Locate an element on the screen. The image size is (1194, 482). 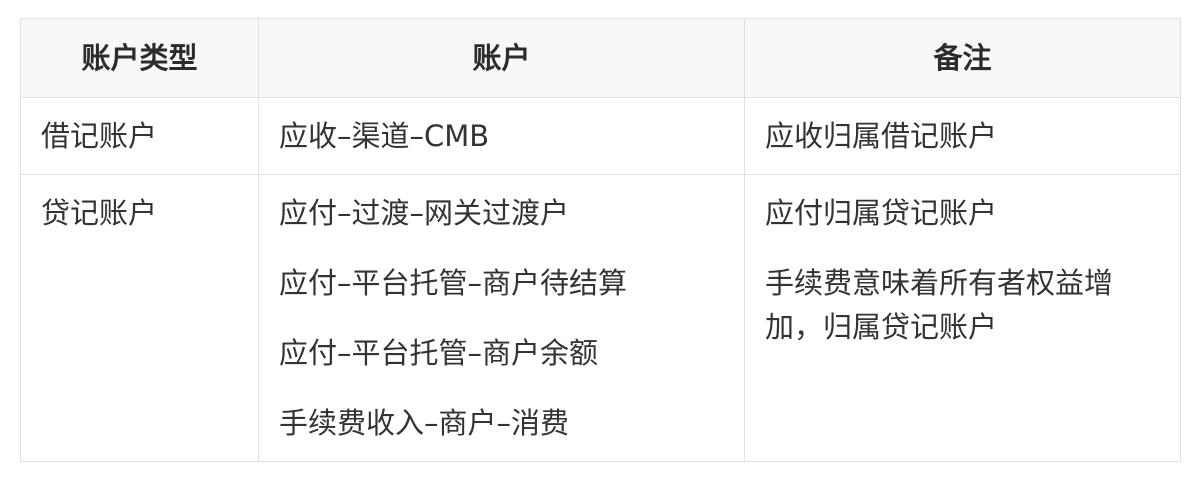
account-item: 应收–渠道–CMB is located at coordinates (384, 136).